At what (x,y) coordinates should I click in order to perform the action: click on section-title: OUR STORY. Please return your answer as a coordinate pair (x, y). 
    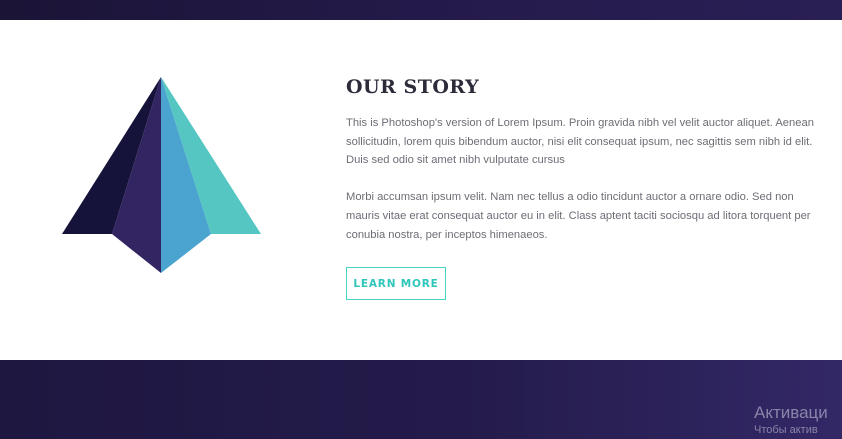
    Looking at the image, I should click on (413, 87).